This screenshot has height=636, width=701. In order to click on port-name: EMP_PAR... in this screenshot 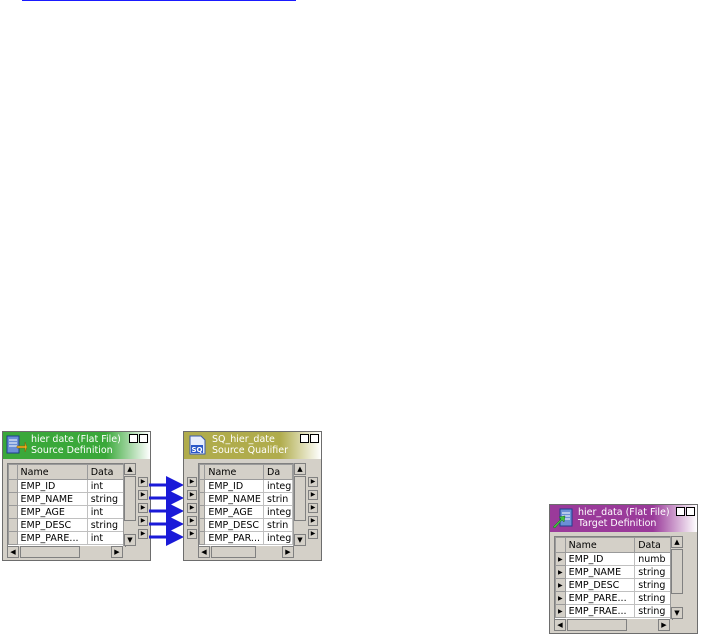, I will do `click(234, 538)`.